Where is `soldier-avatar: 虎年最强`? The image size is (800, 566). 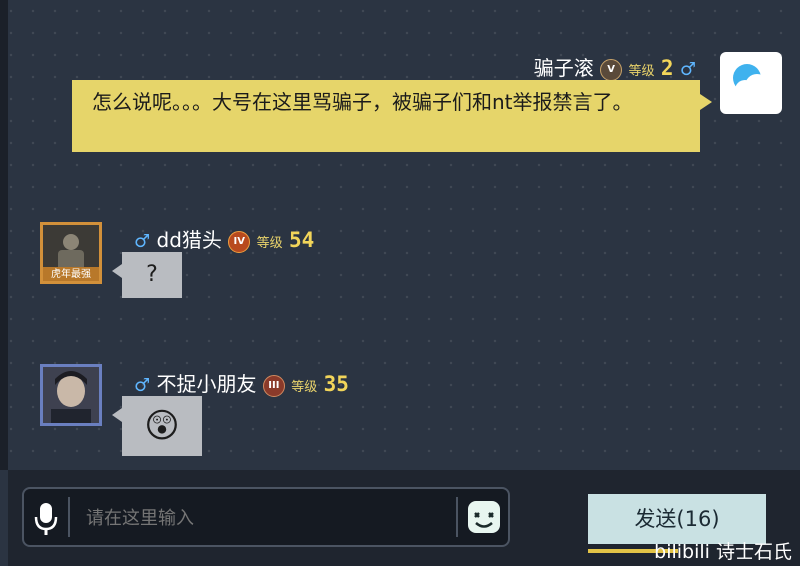
soldier-avatar: 虎年最强 is located at coordinates (71, 253).